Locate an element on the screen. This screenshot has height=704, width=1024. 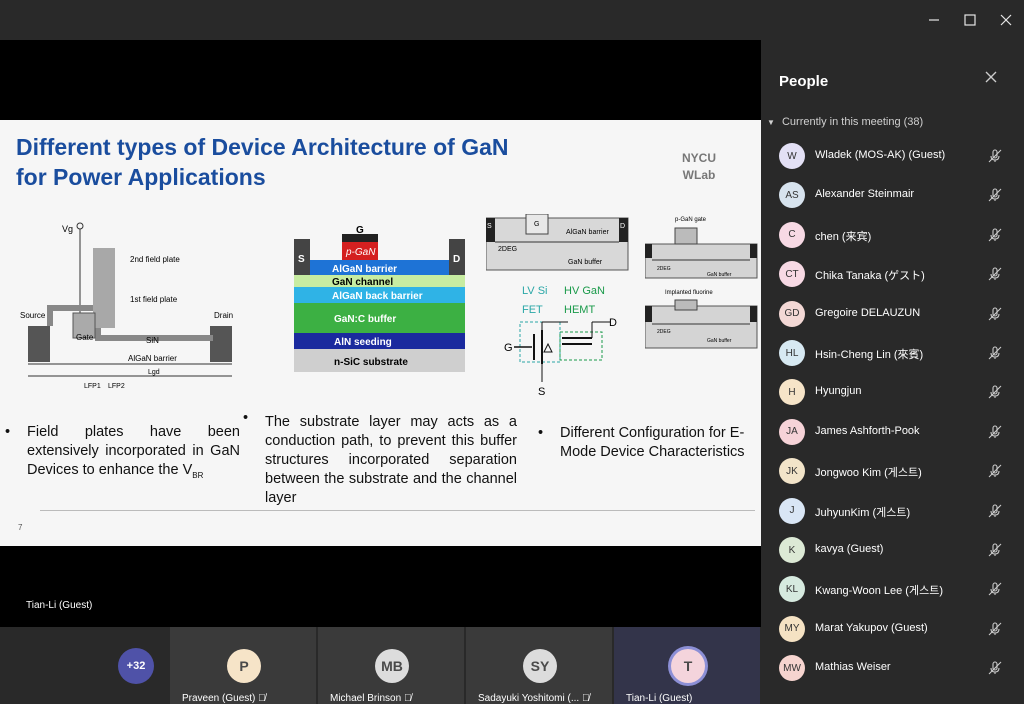
fig1-fp2-label: 2nd field plate is located at coordinates (155, 259).